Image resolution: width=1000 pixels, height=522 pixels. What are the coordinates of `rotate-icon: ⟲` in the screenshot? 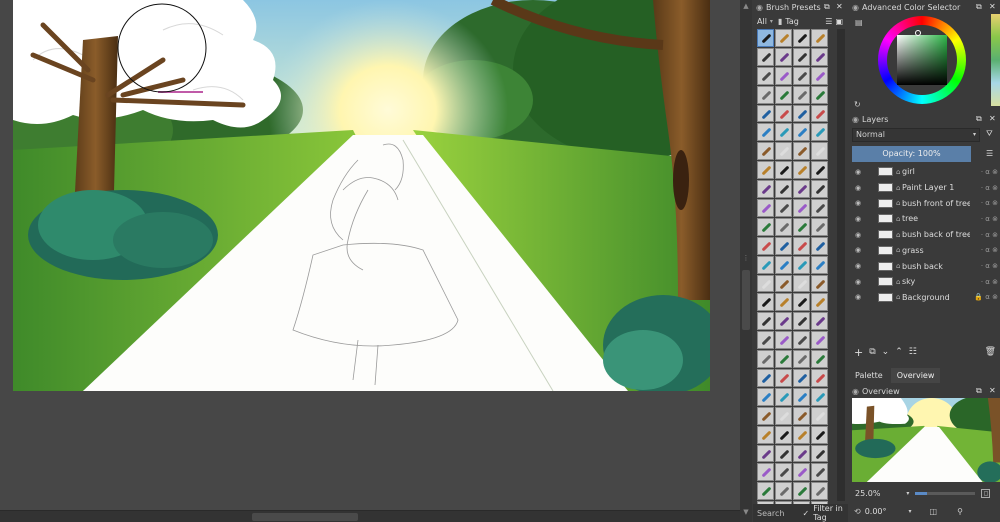 It's located at (857, 511).